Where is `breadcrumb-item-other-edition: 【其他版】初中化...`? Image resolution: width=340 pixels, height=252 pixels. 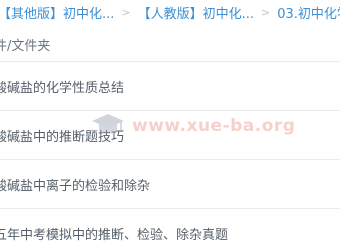 breadcrumb-item-other-edition: 【其他版】初中化... is located at coordinates (57, 12).